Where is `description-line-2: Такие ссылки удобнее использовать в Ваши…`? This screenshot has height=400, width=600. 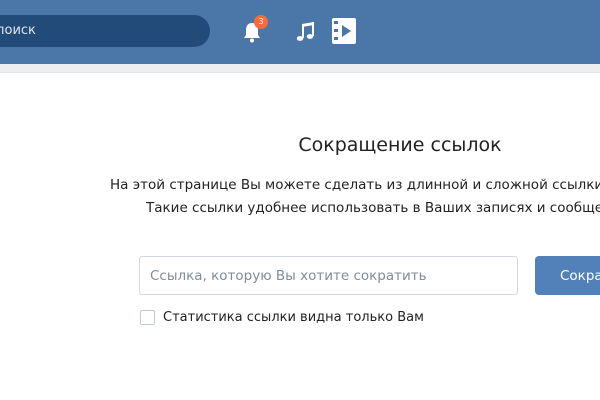 description-line-2: Такие ссылки удобнее использовать в Ваши… is located at coordinates (373, 208).